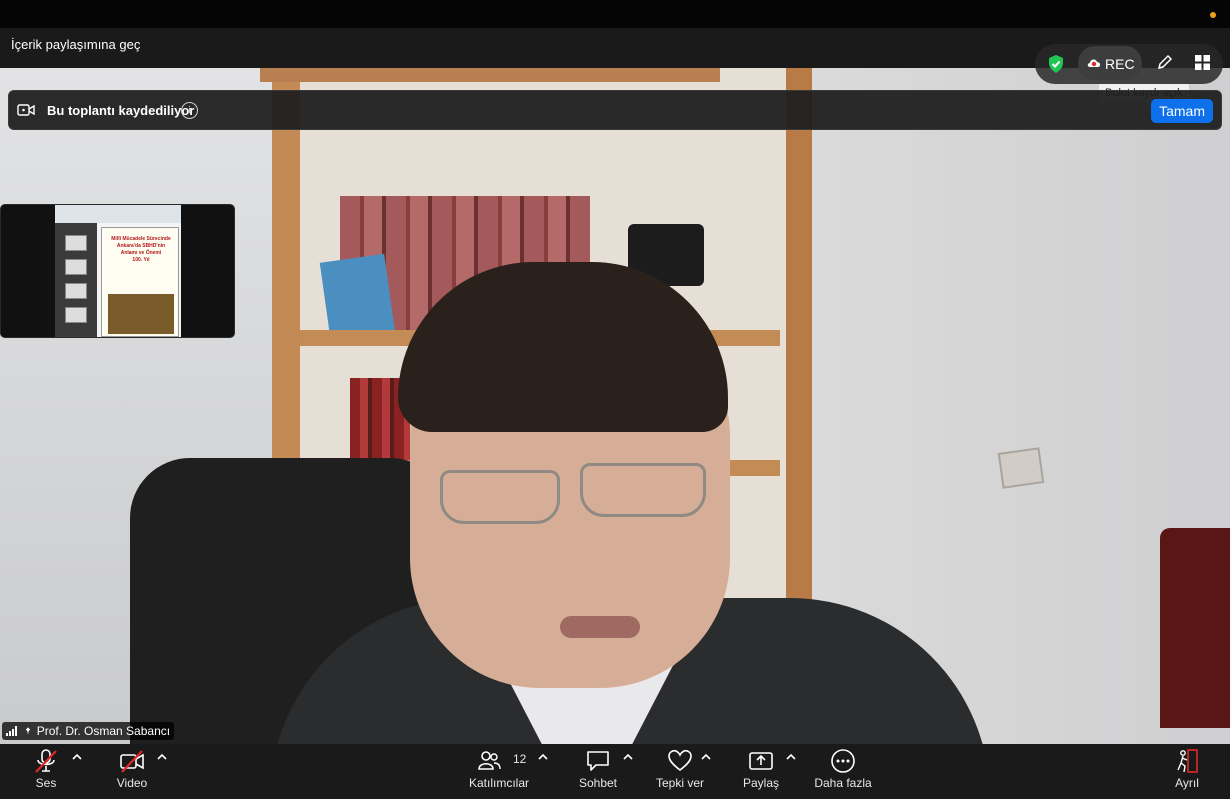 The image size is (1230, 799). What do you see at coordinates (761, 771) in the screenshot?
I see `share-button: Paylaş` at bounding box center [761, 771].